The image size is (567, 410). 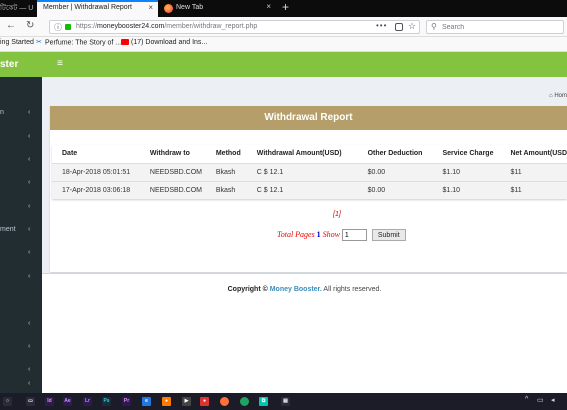 What do you see at coordinates (21, 279) in the screenshot?
I see `sidebar-item-8: ‹` at bounding box center [21, 279].